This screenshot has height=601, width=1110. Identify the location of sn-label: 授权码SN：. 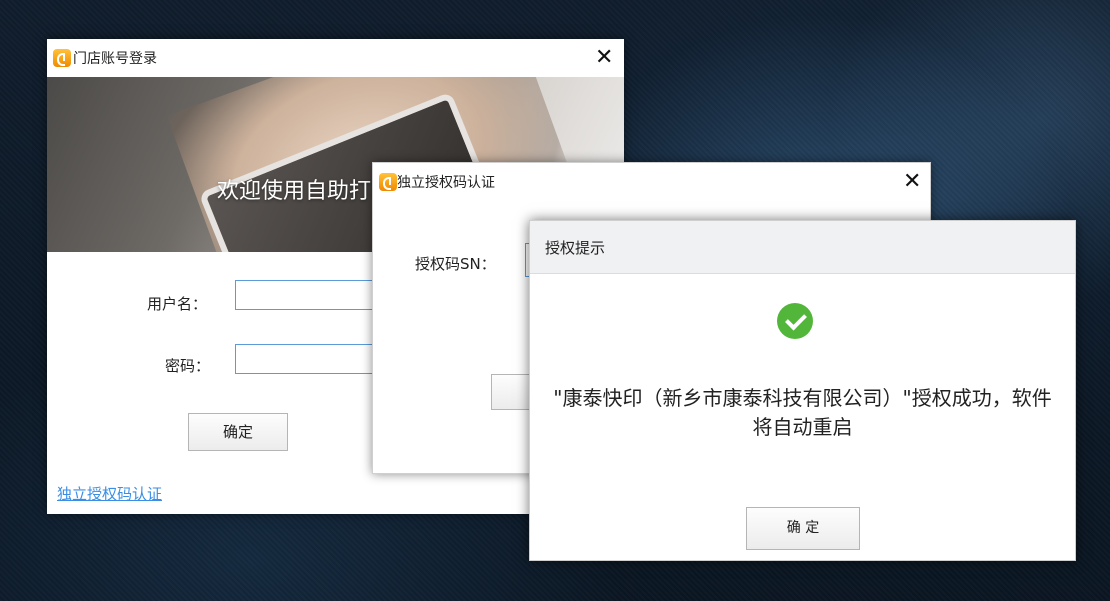
(455, 264).